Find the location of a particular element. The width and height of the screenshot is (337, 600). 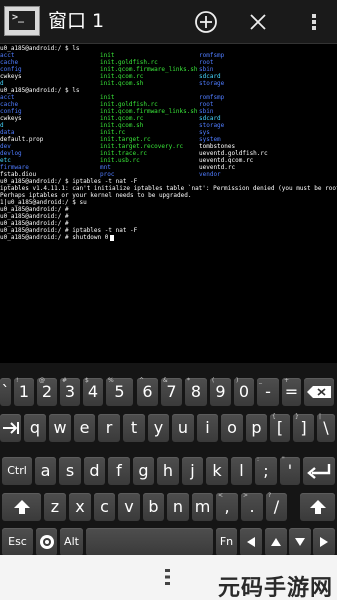

key-label: m is located at coordinates (202, 506).